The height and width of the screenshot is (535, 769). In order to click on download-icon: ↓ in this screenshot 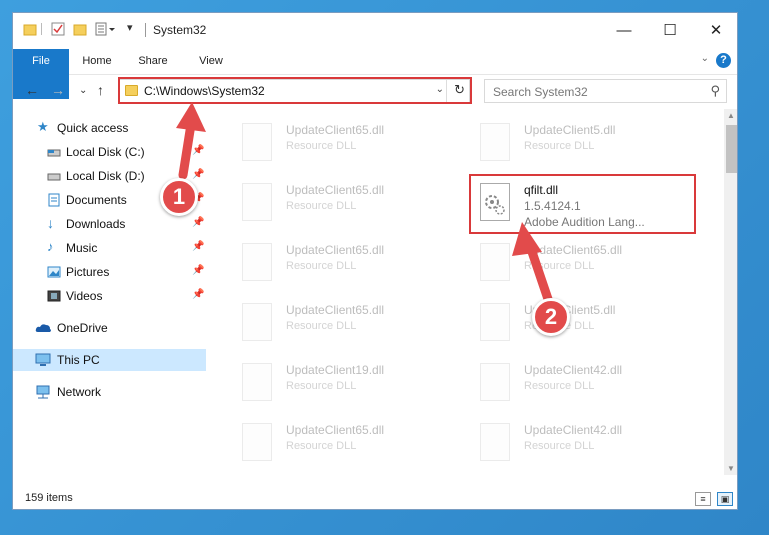, I will do `click(50, 223)`.